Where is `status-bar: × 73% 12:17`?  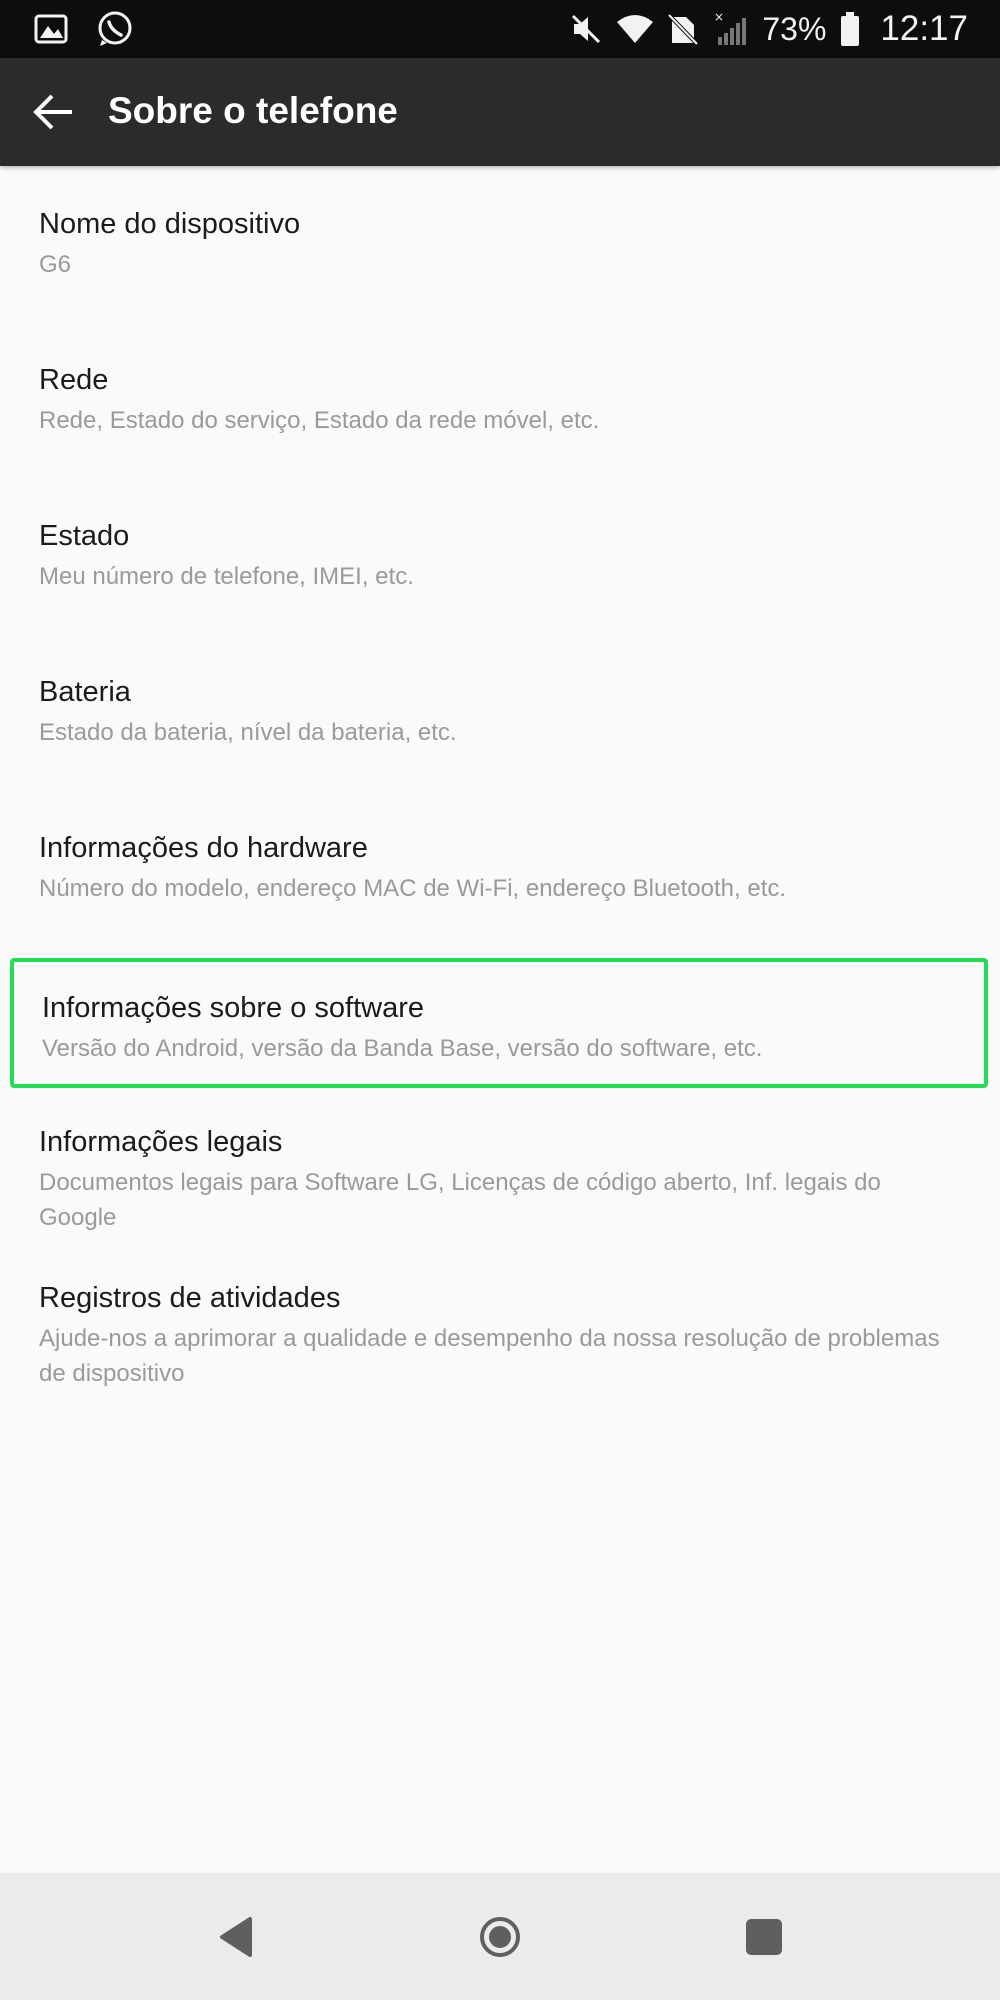
status-bar: × 73% 12:17 is located at coordinates (500, 29).